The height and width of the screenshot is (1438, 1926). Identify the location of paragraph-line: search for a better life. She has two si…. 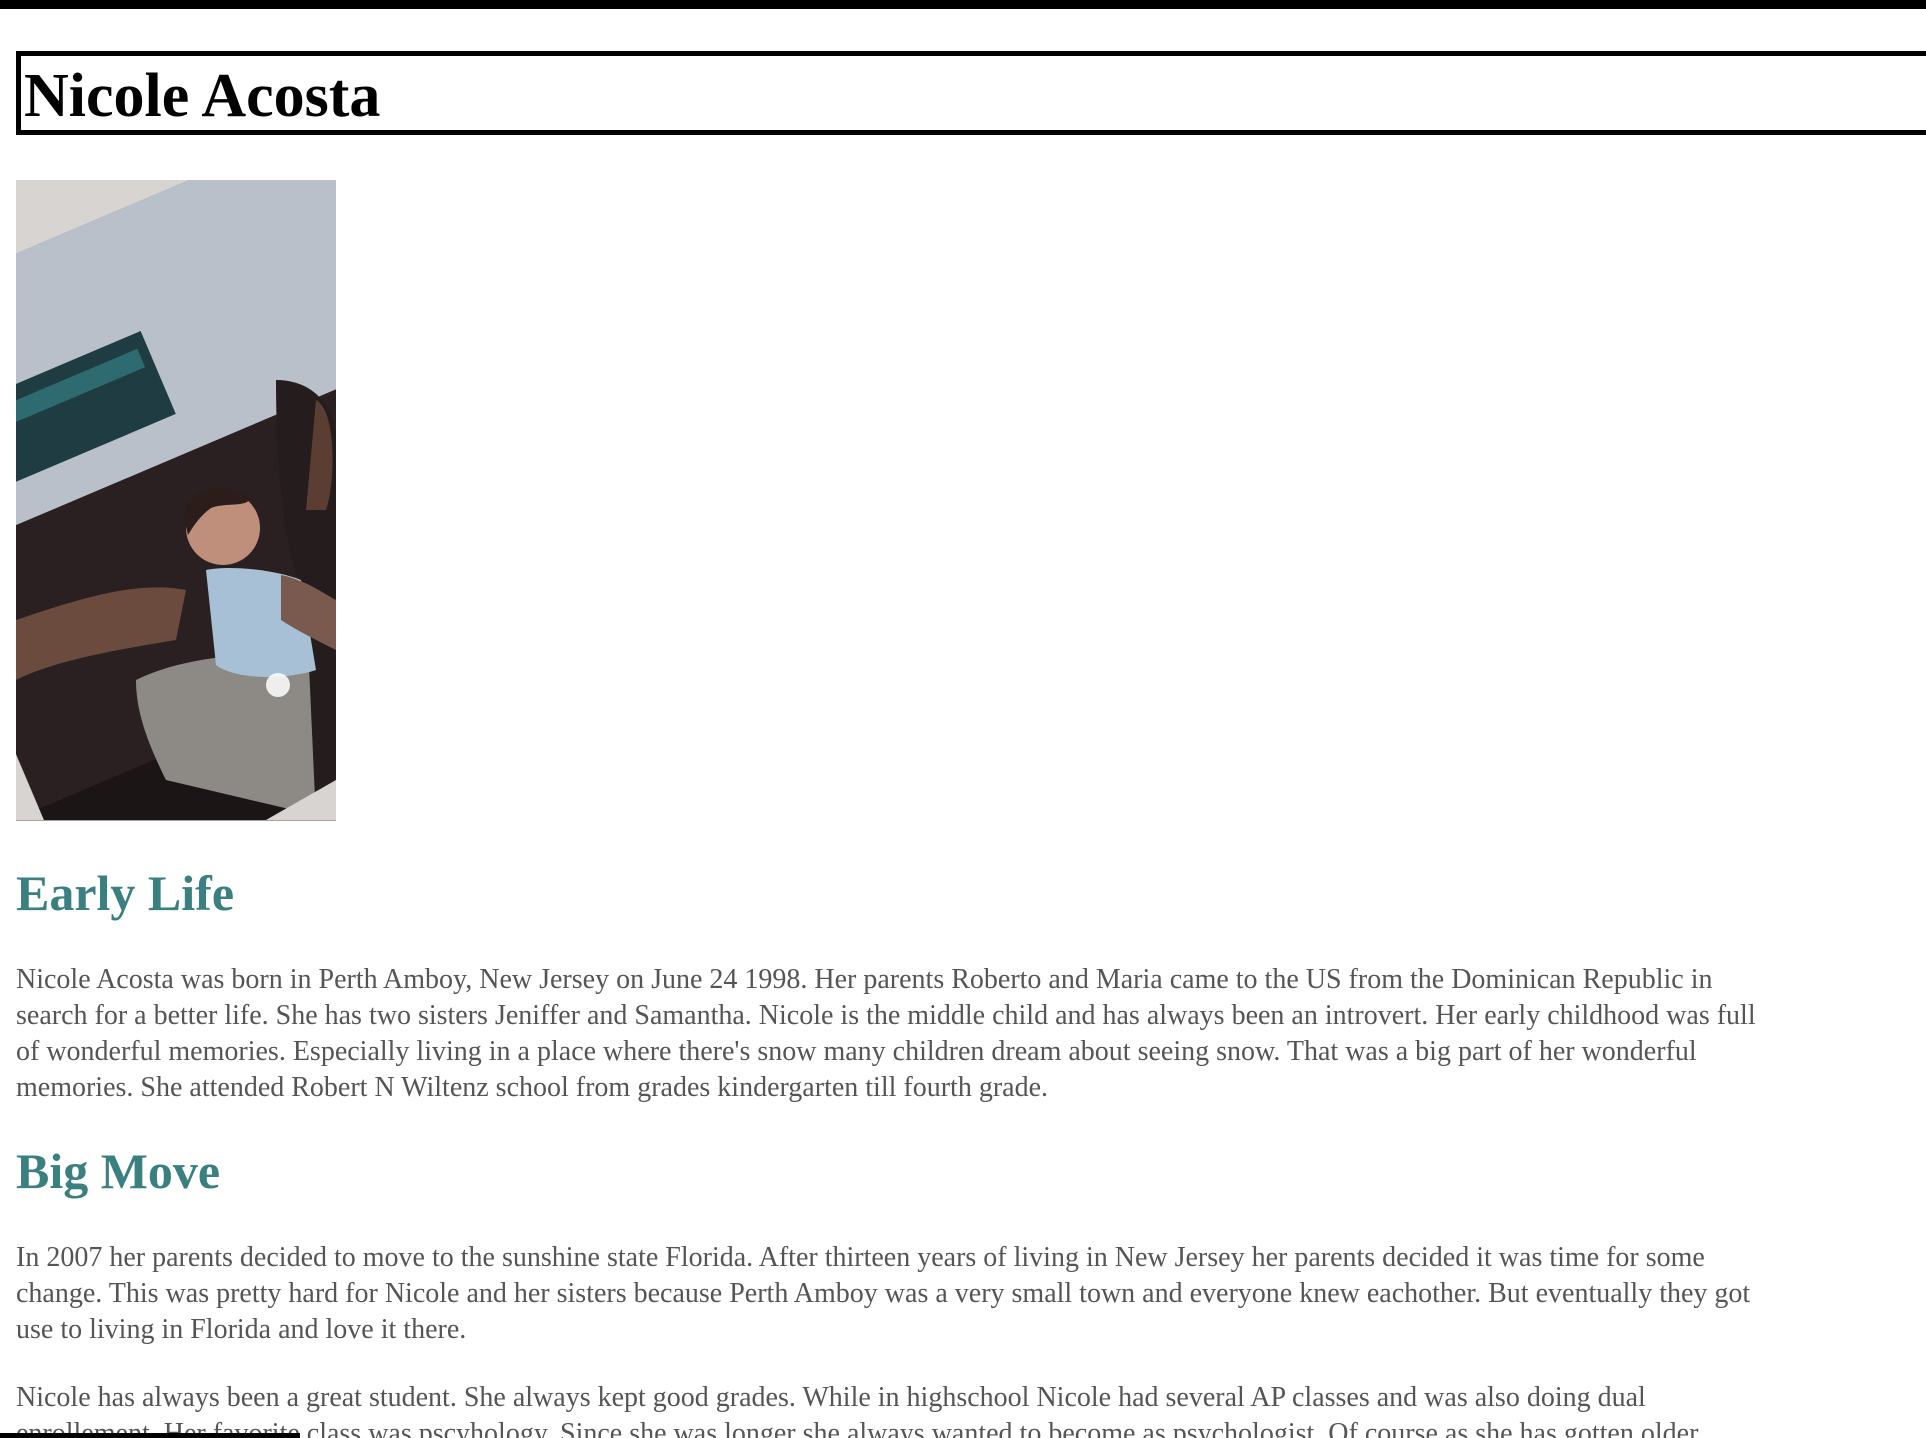
(886, 1015).